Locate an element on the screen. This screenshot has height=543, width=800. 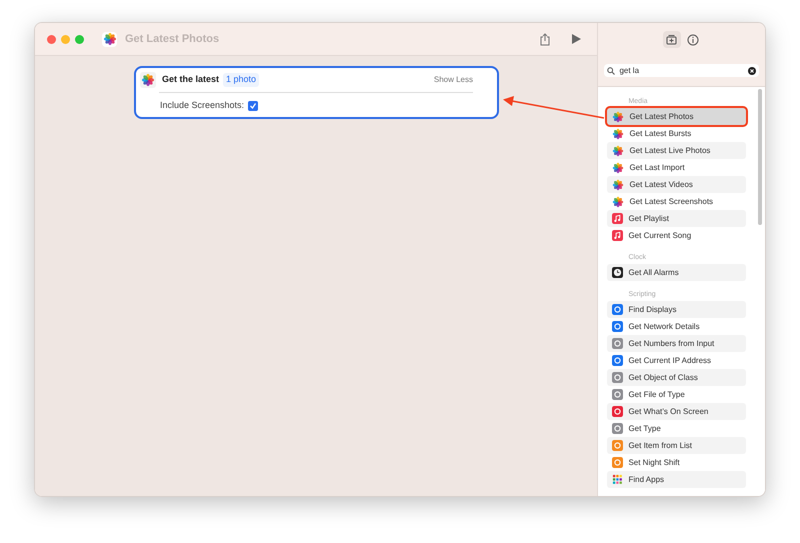
library-add-icon is located at coordinates (672, 39).